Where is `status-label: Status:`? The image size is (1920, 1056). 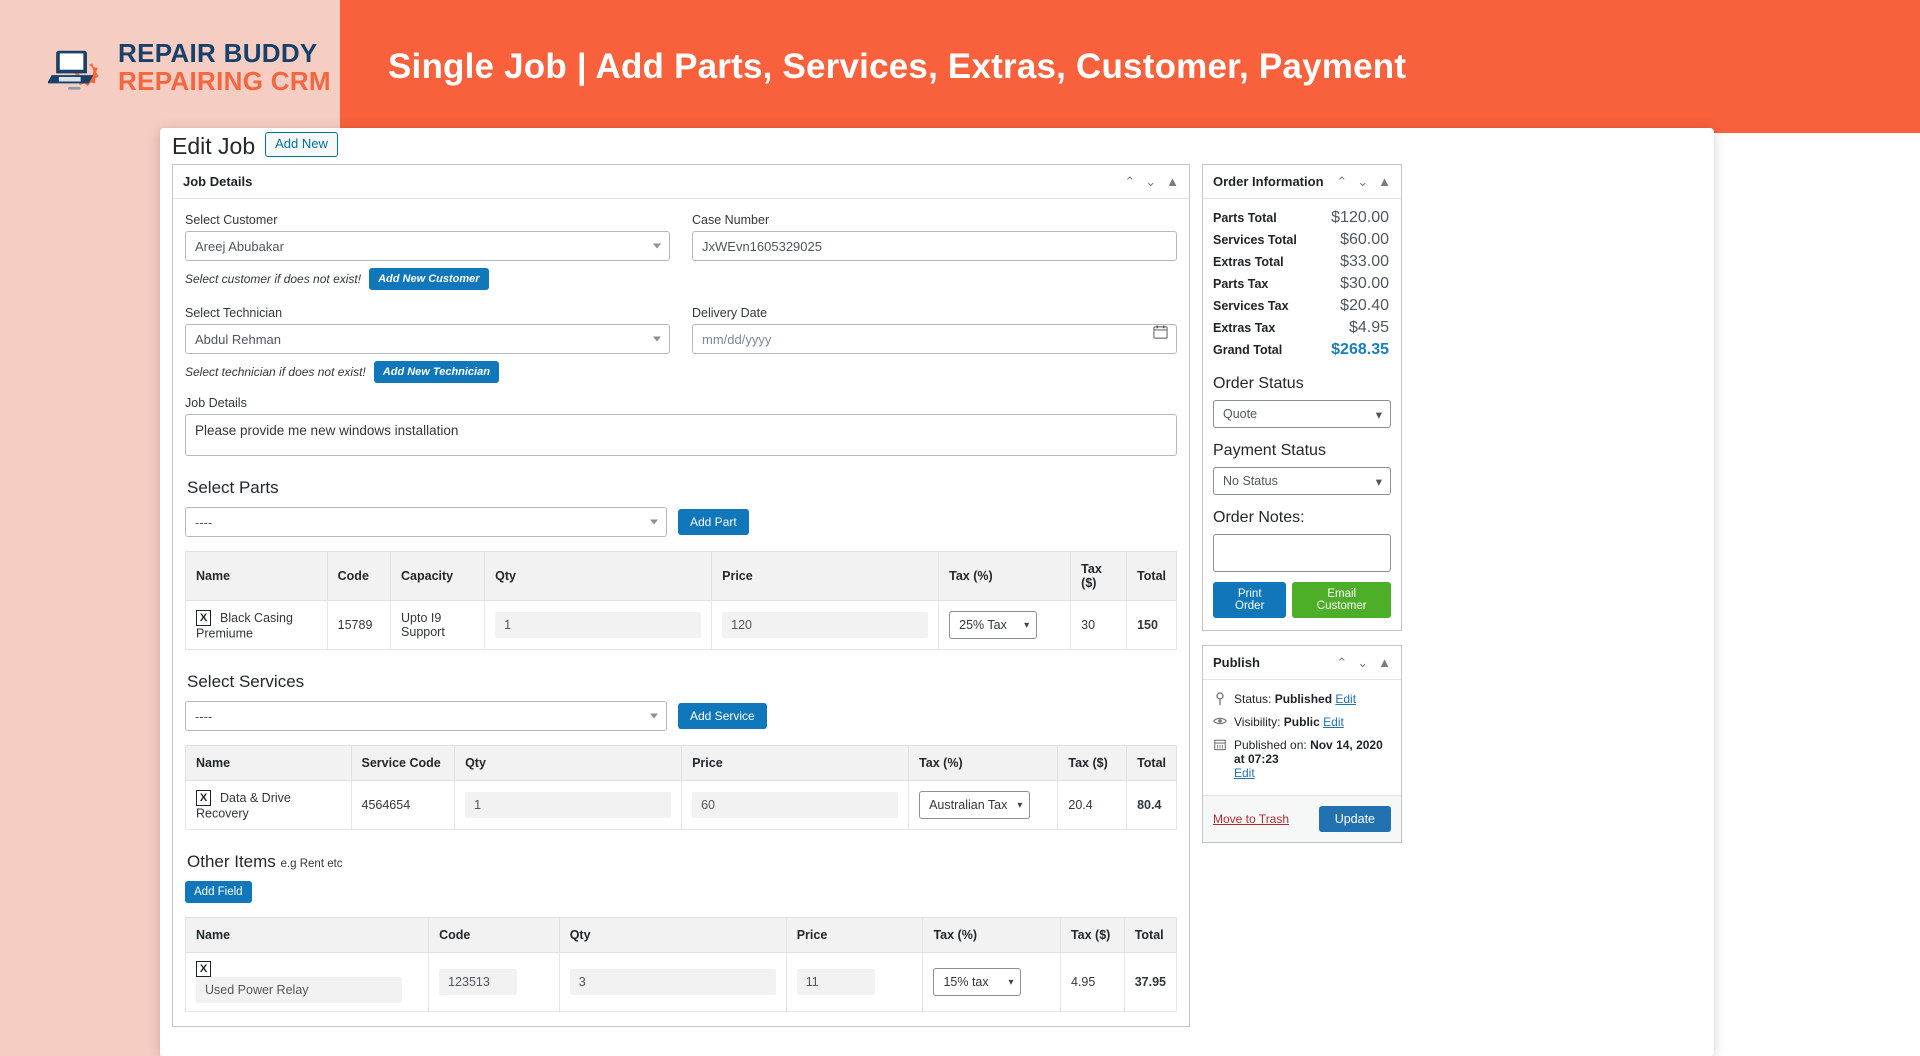 status-label: Status: is located at coordinates (1254, 699).